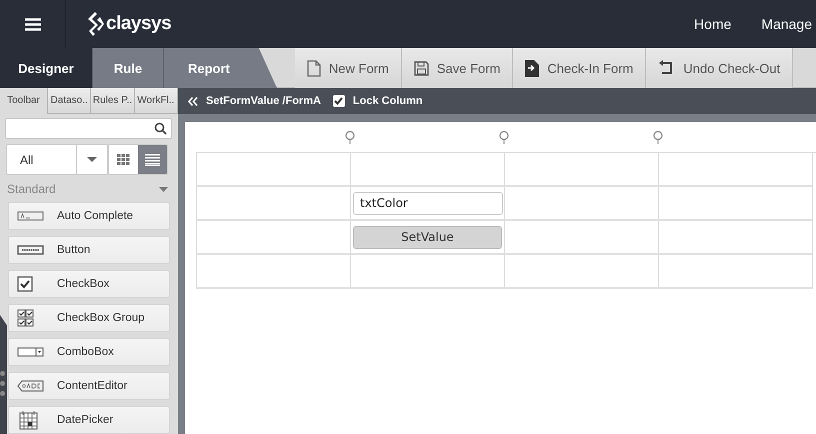  Describe the element at coordinates (263, 101) in the screenshot. I see `breadcrumb-text: SetFormValue /FormA` at that location.